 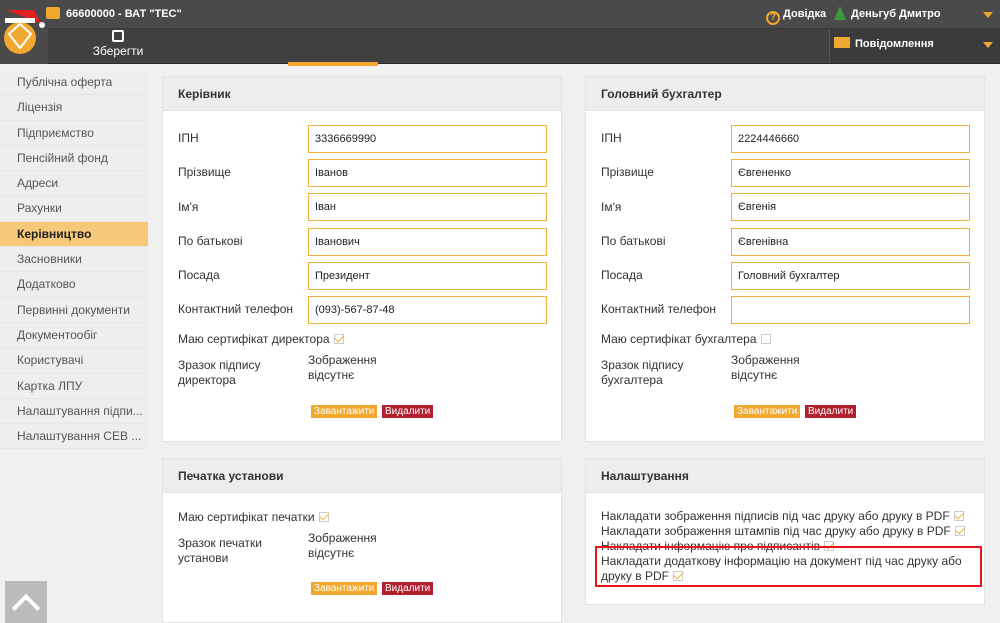 I want to click on briefcase-icon, so click(x=53, y=13).